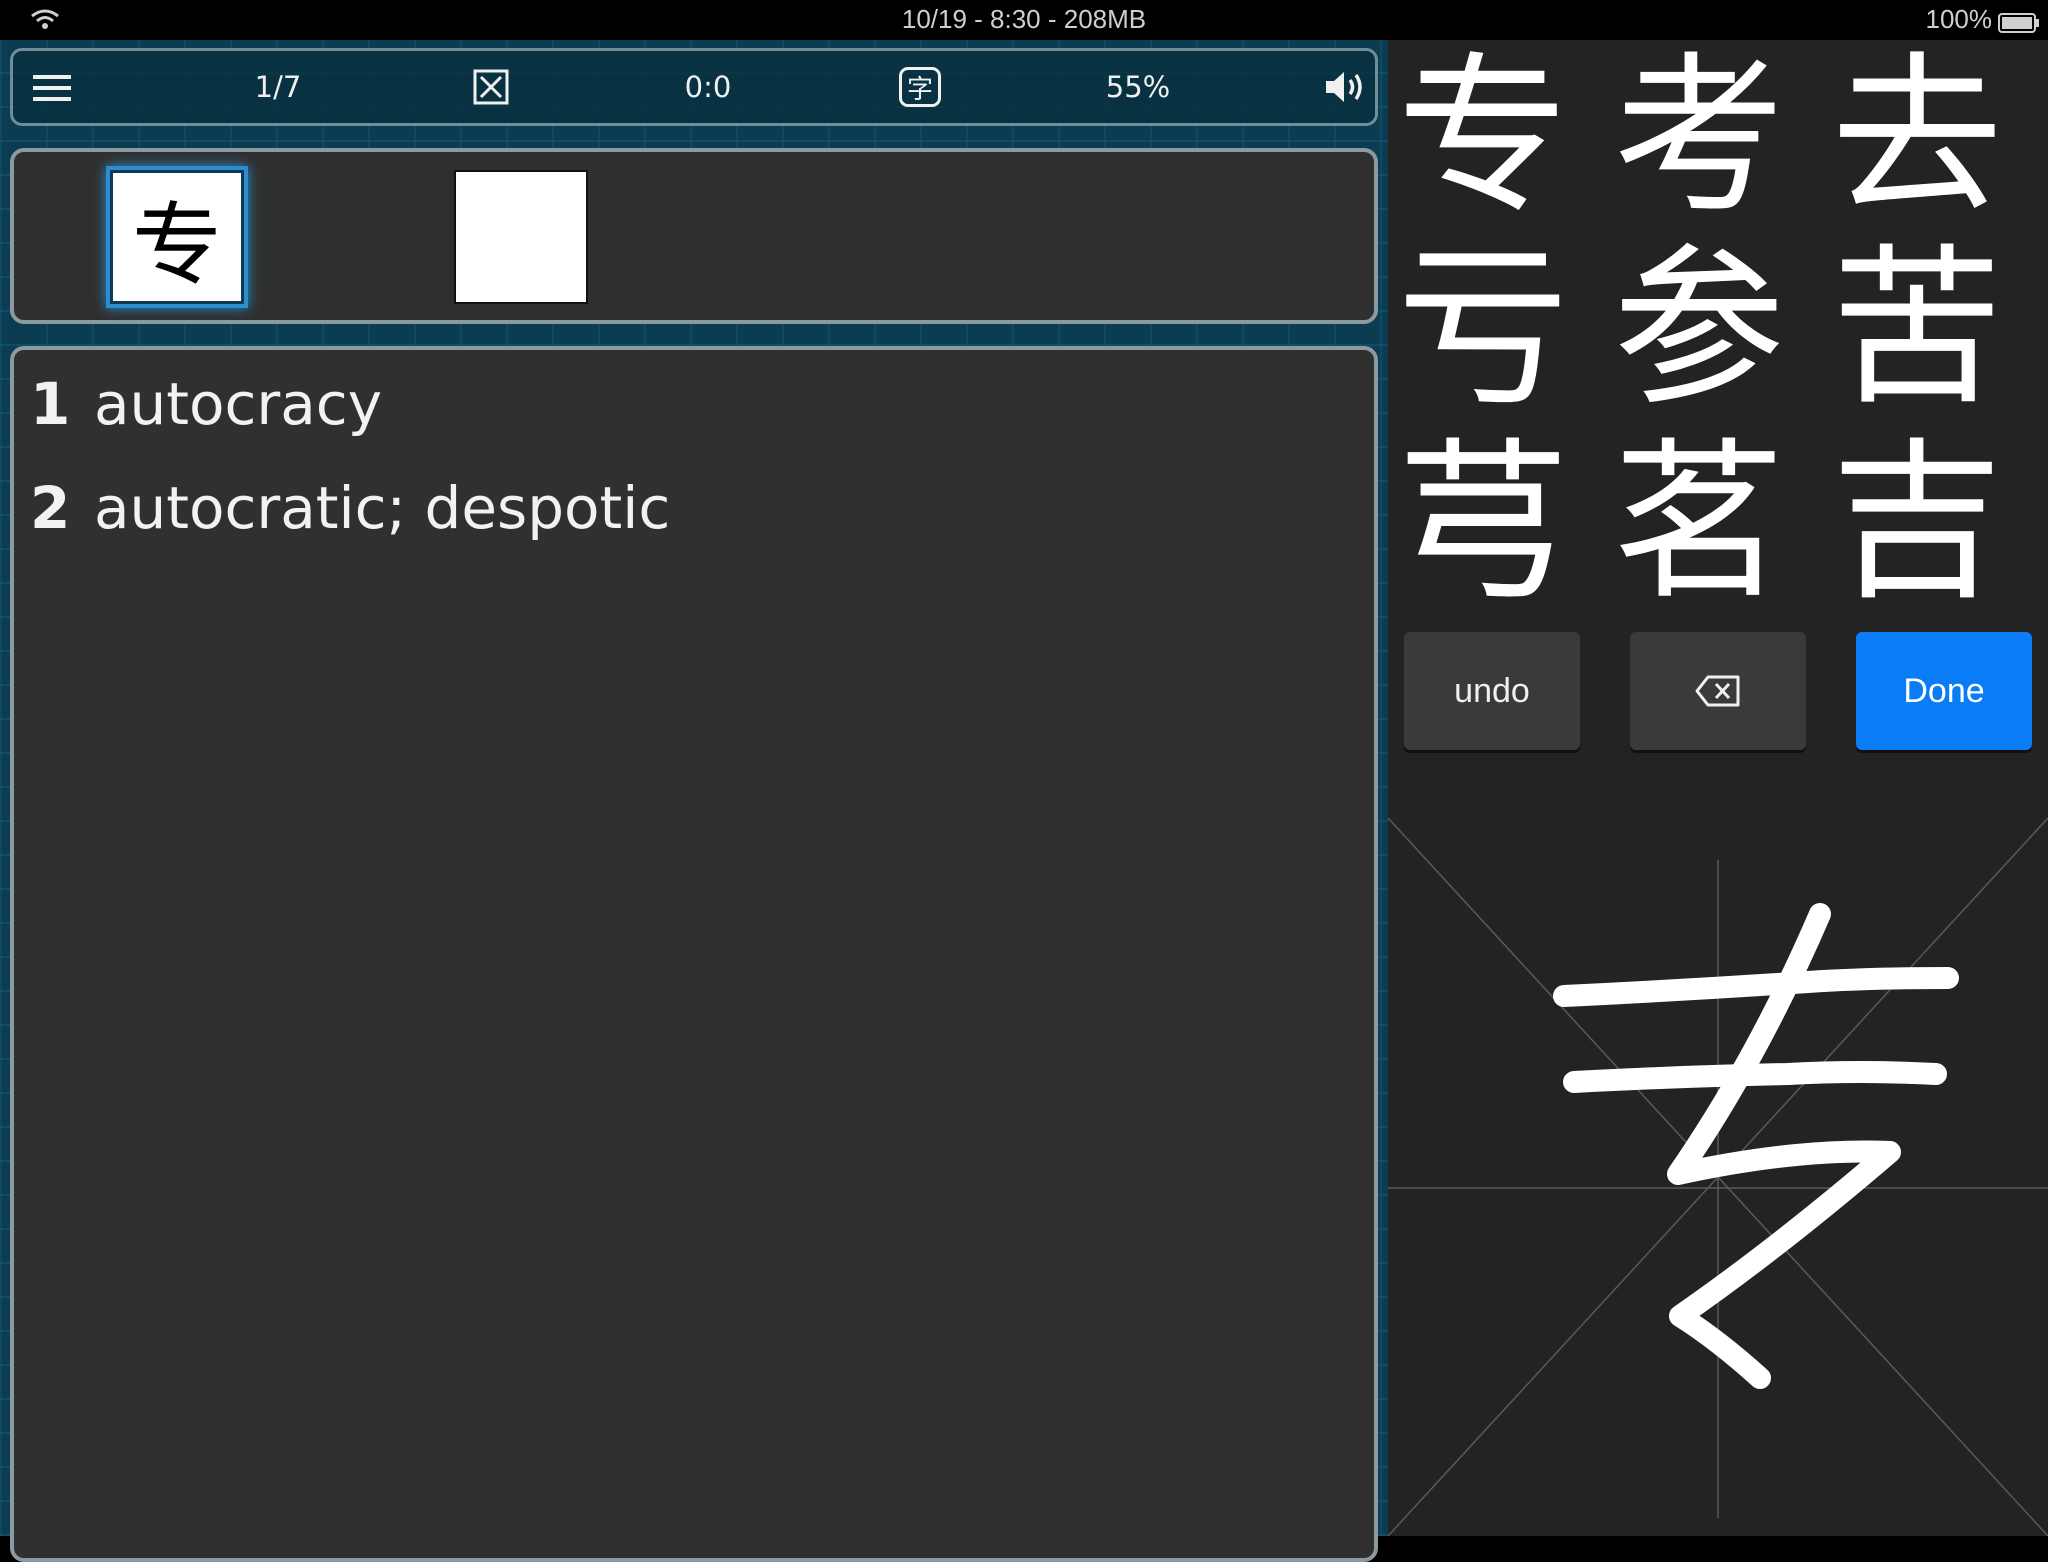 The width and height of the screenshot is (2048, 1562). I want to click on candidate-character: 亏, so click(1483, 329).